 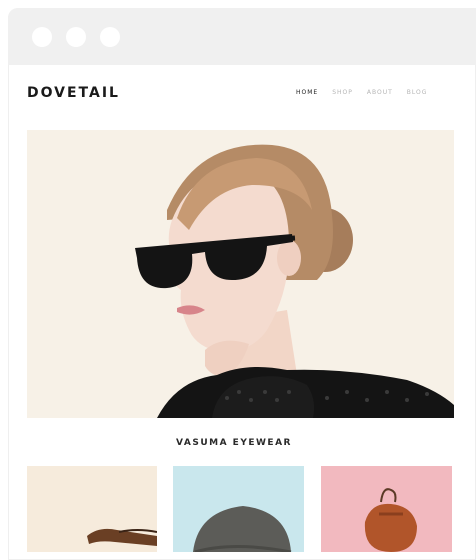 I want to click on main-nav: HOME SHOP ABOUT BLOG, so click(x=368, y=92).